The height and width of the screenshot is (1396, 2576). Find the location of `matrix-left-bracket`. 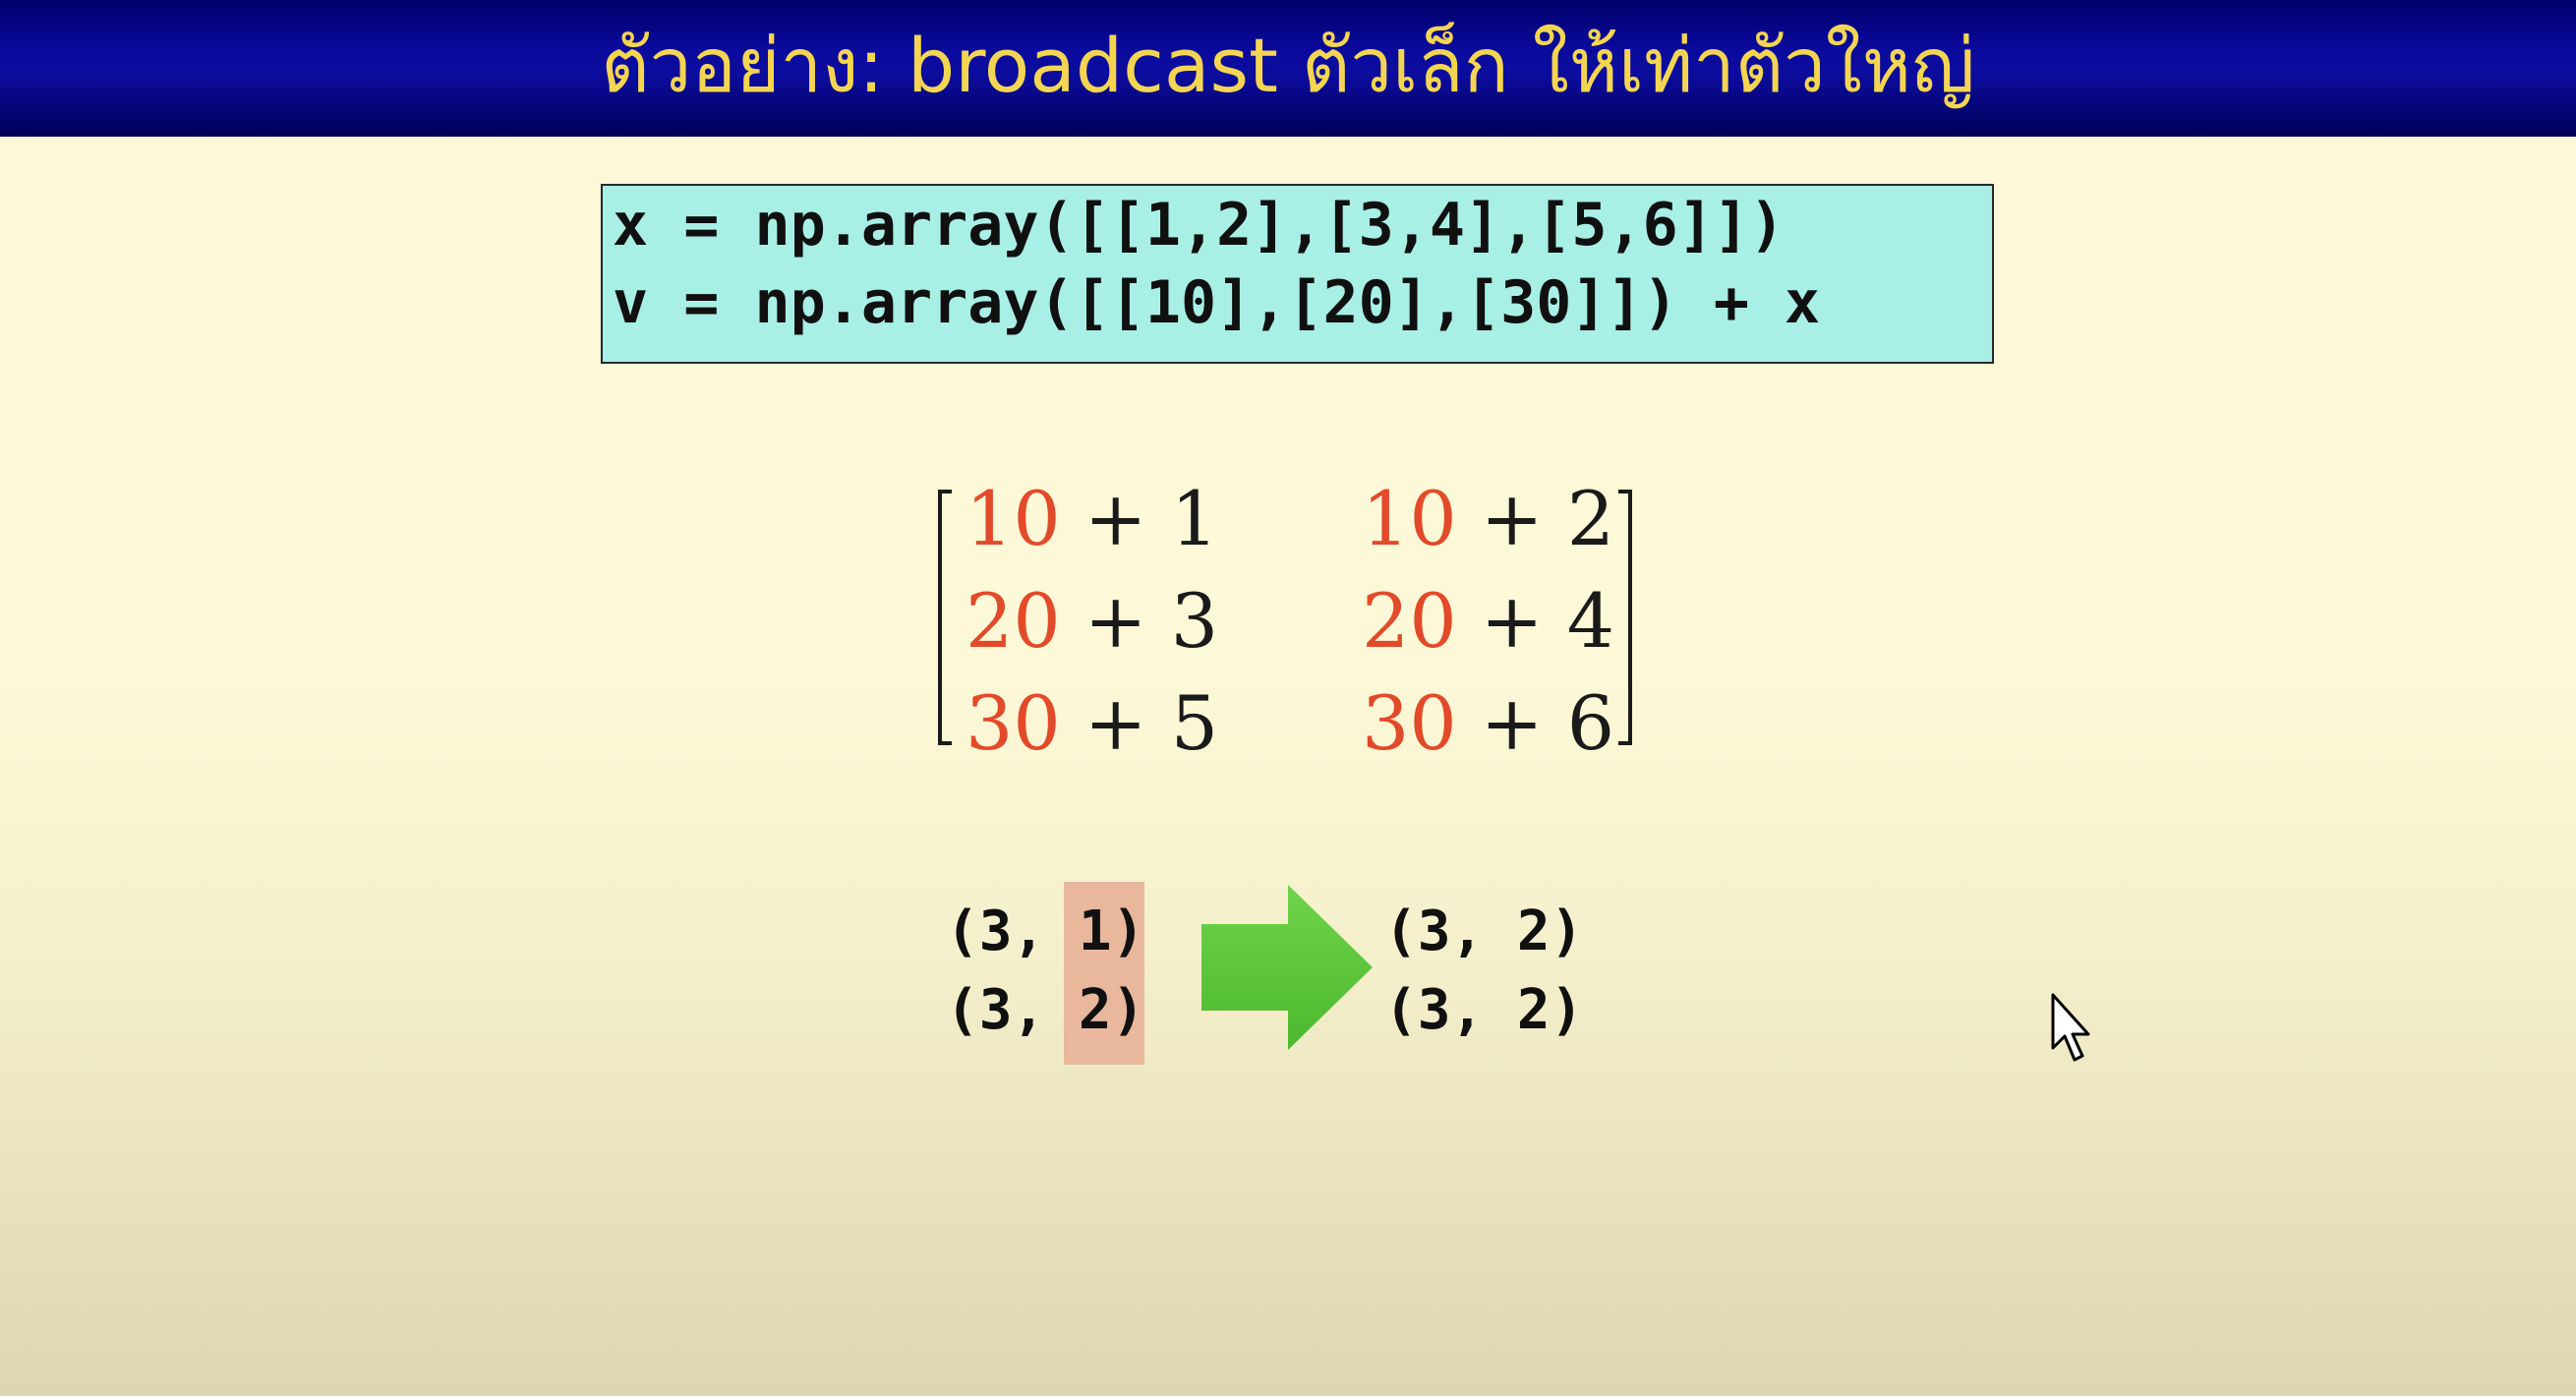

matrix-left-bracket is located at coordinates (945, 617).